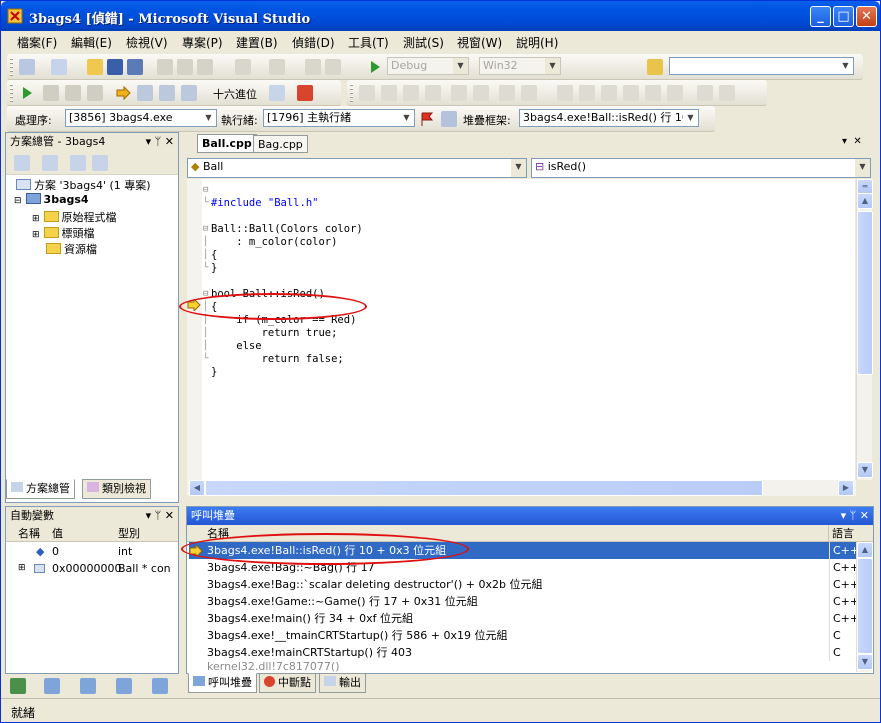  Describe the element at coordinates (189, 93) in the screenshot. I see `step-out-icon` at that location.